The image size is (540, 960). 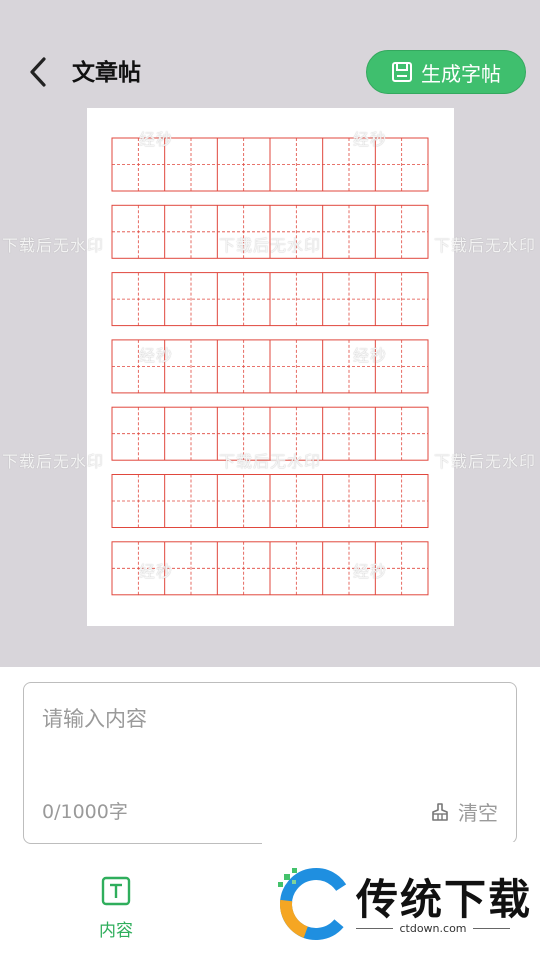 I want to click on content-input, so click(x=267, y=743).